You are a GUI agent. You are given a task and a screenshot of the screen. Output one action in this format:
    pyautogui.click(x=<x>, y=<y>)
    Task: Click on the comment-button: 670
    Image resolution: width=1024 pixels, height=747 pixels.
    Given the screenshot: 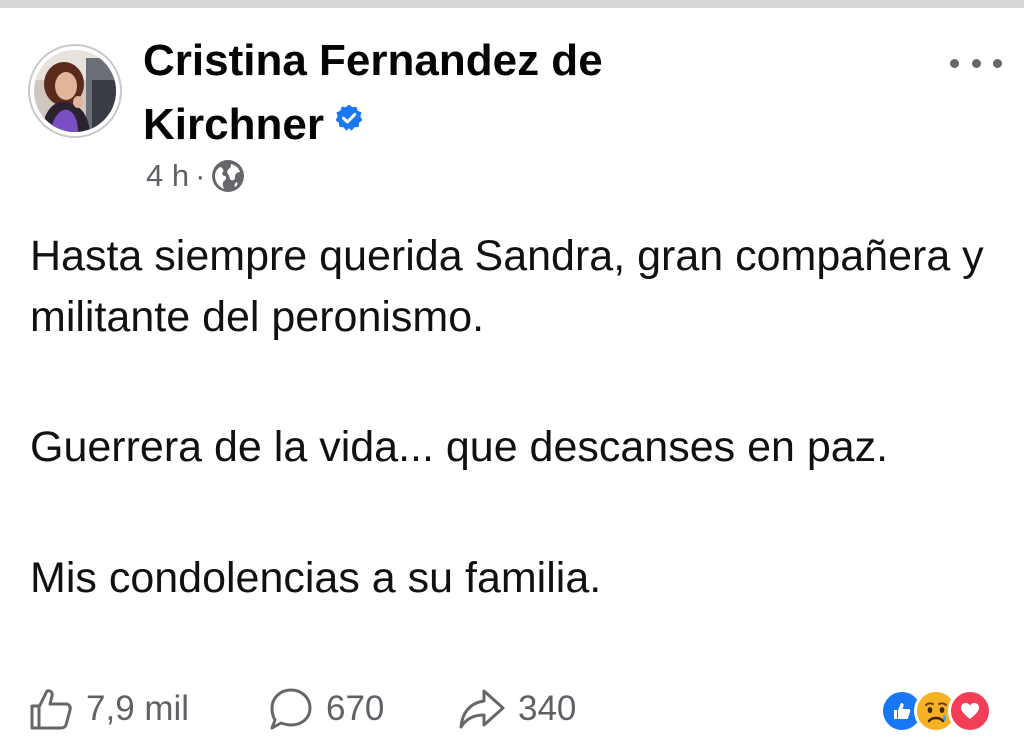 What is the action you would take?
    pyautogui.click(x=363, y=709)
    